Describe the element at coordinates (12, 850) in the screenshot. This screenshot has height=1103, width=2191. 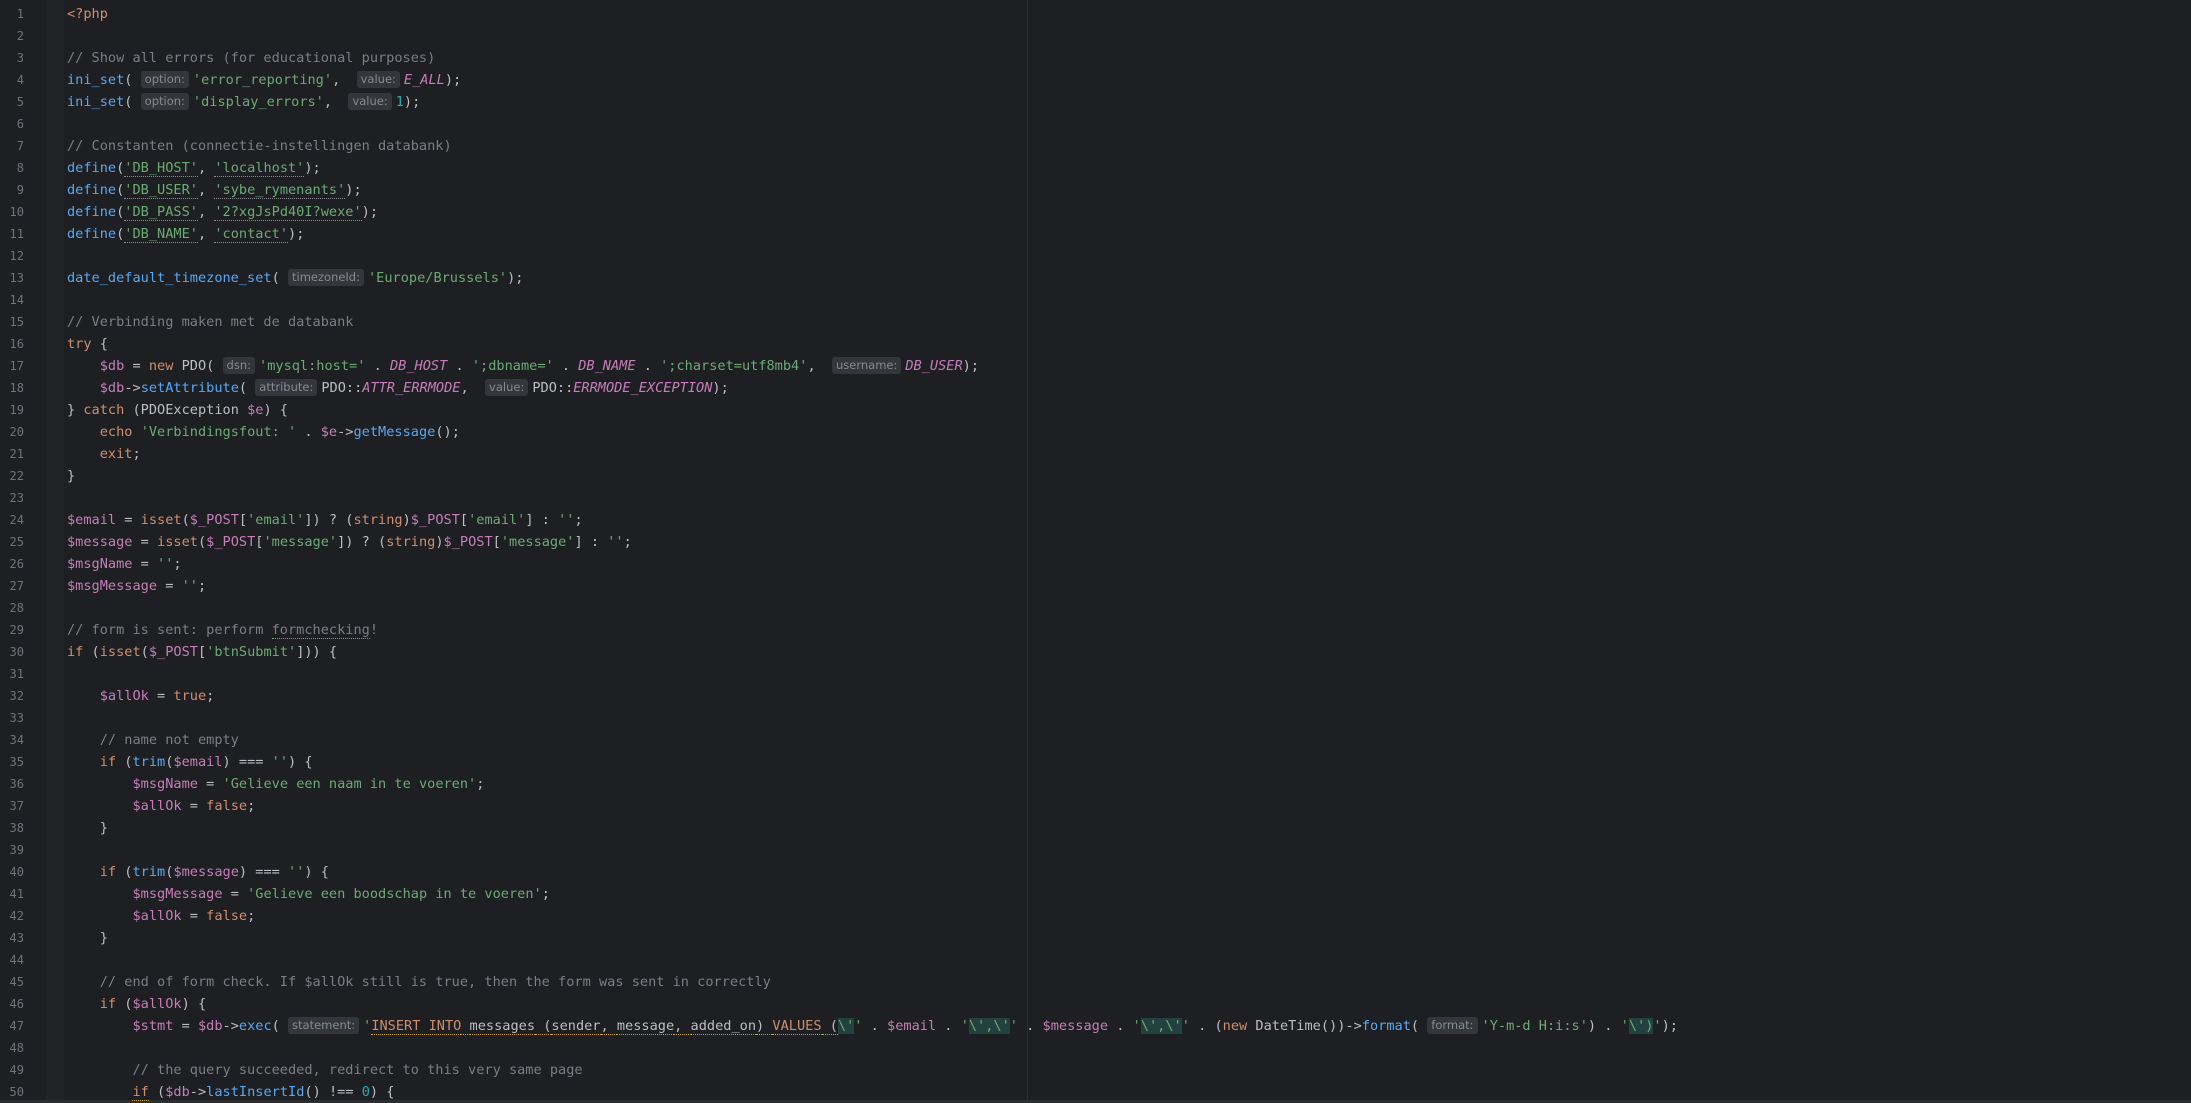
I see `line-number: 39` at that location.